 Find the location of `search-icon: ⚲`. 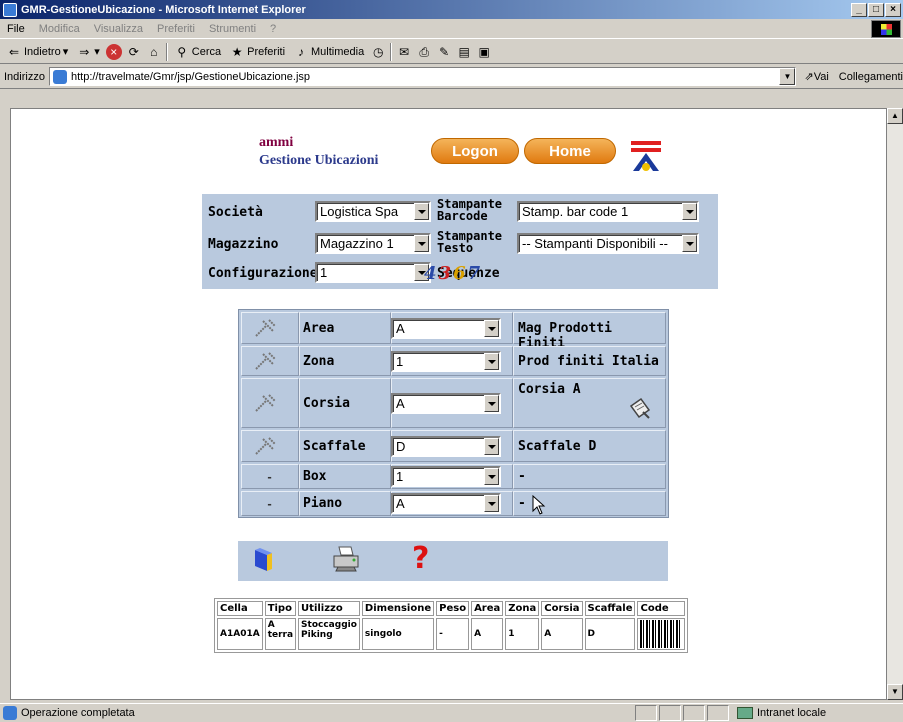

search-icon: ⚲ is located at coordinates (182, 51).